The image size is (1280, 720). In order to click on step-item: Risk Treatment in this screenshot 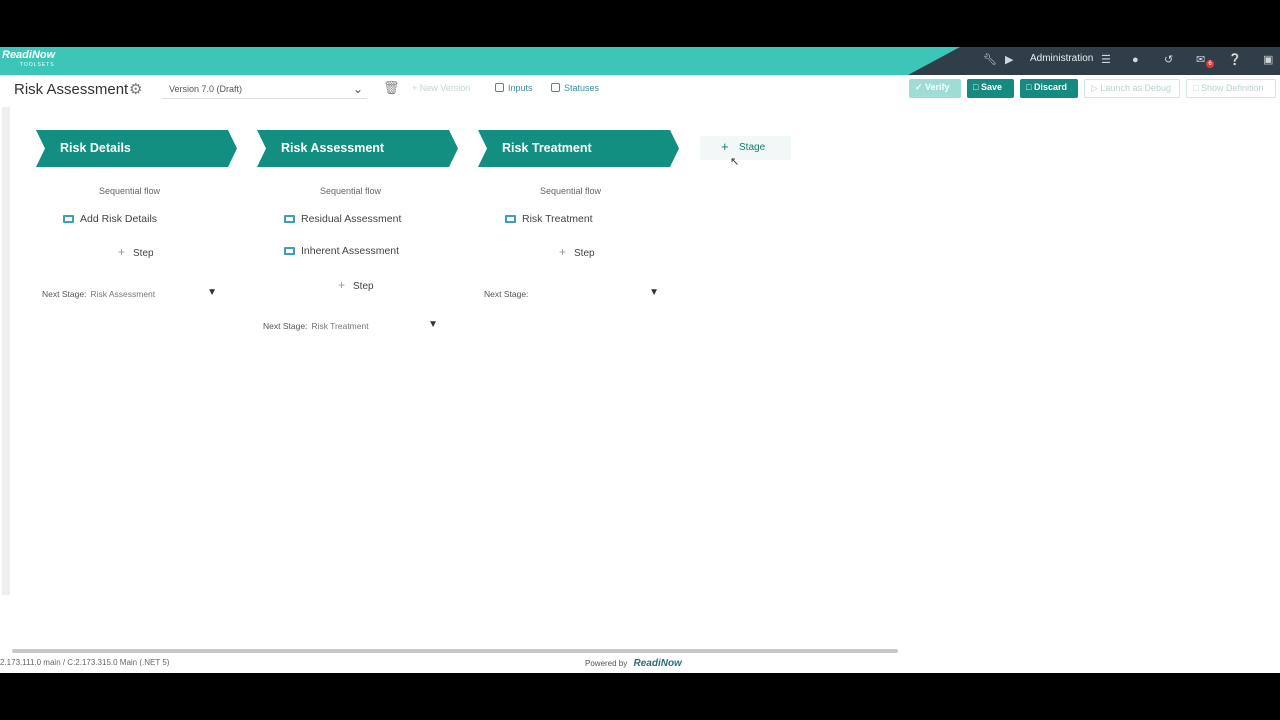, I will do `click(549, 219)`.